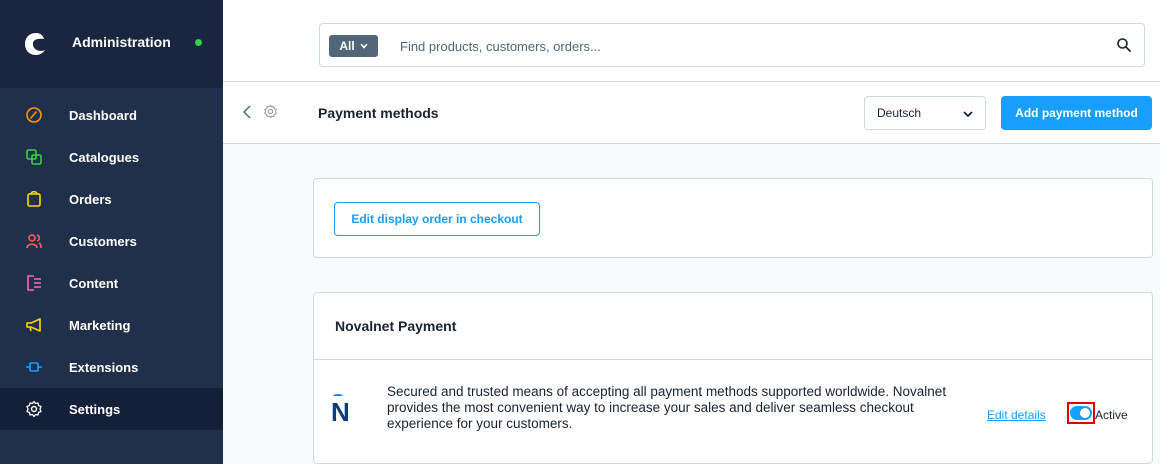 The height and width of the screenshot is (464, 1160). I want to click on logo-letter: N, so click(340, 412).